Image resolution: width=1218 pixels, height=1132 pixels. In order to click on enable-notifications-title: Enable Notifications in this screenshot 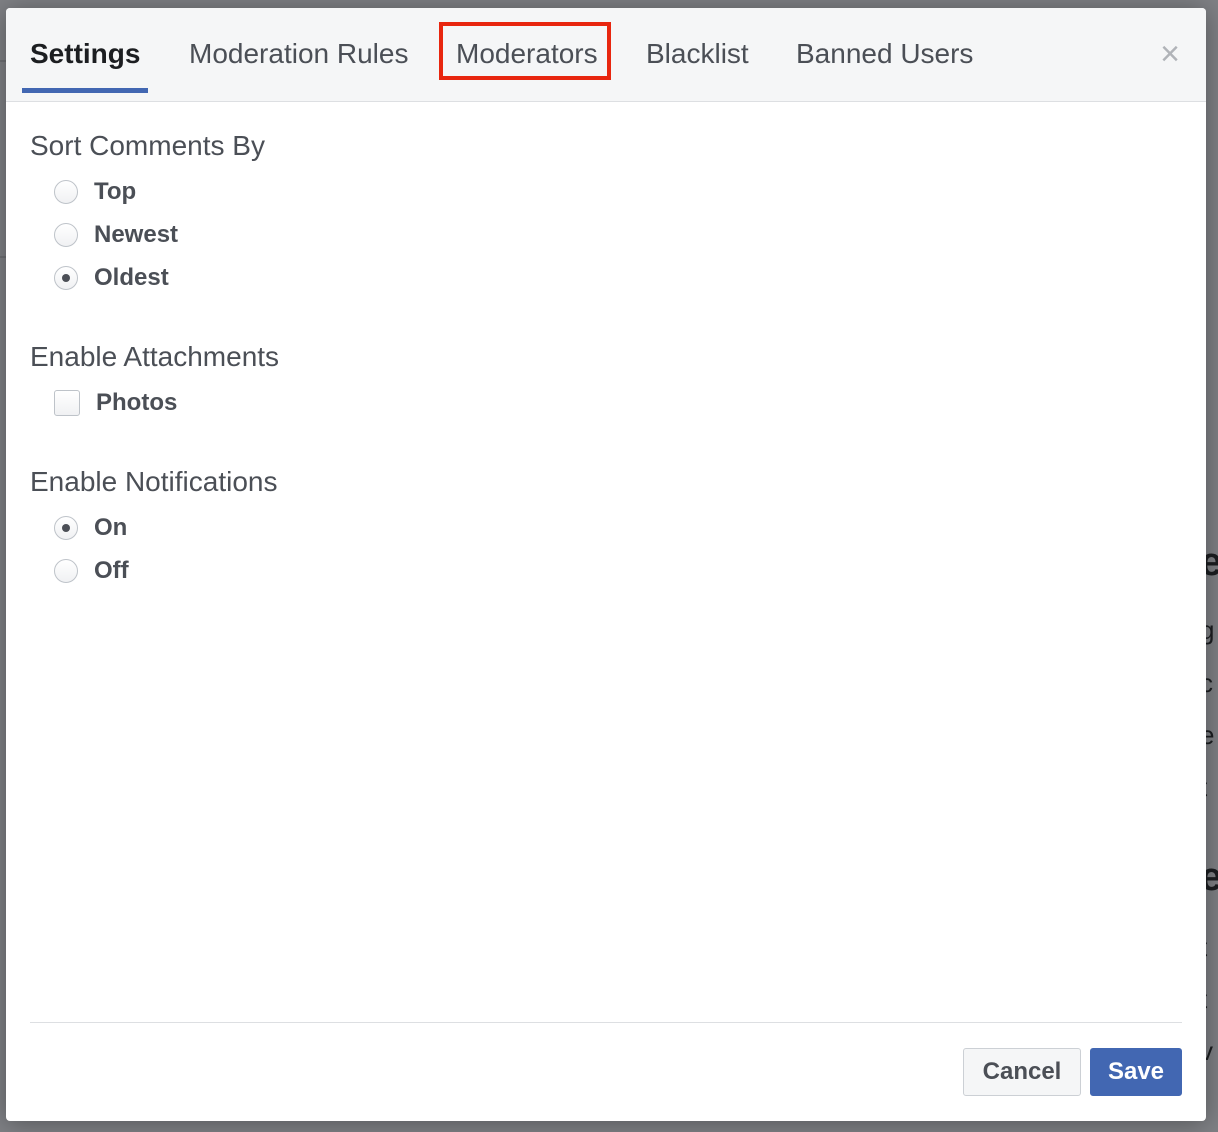, I will do `click(154, 481)`.